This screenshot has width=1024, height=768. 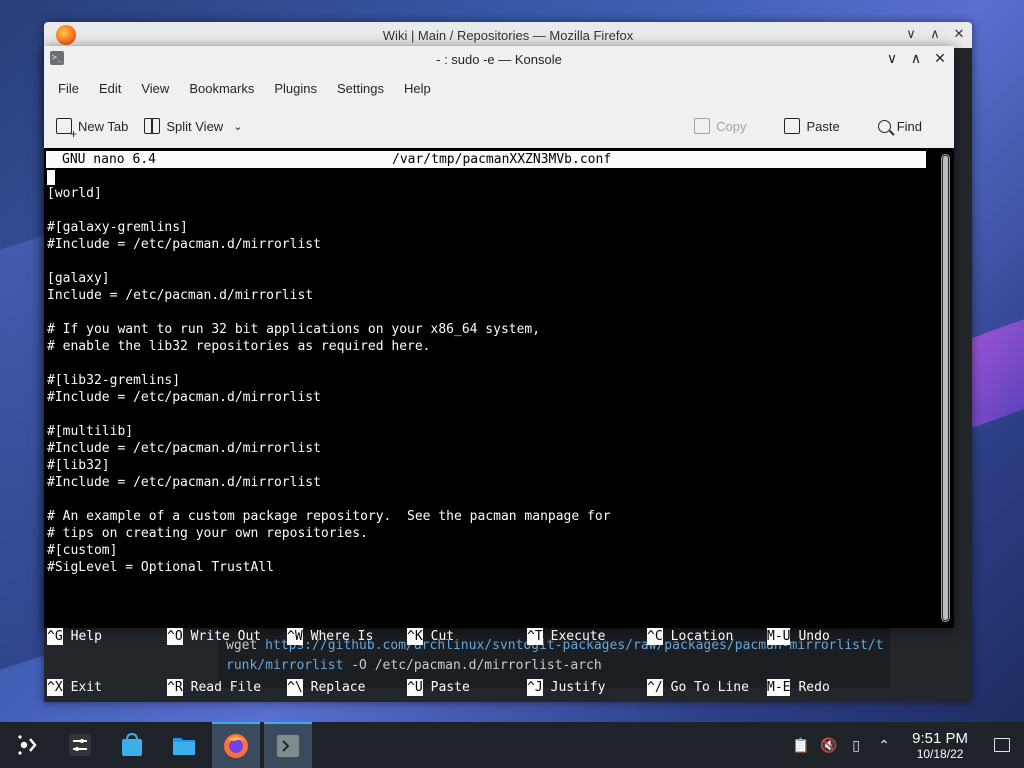 I want to click on shortcut-key: ^K, so click(x=415, y=636).